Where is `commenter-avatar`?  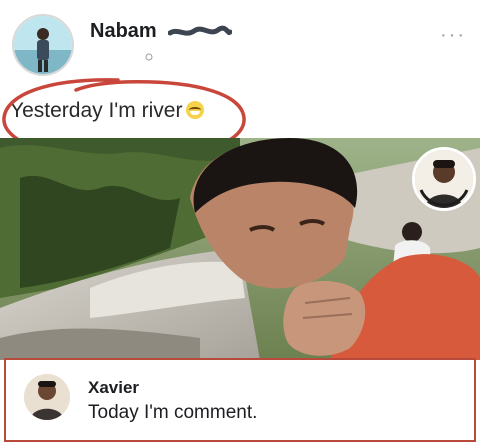
commenter-avatar is located at coordinates (47, 397).